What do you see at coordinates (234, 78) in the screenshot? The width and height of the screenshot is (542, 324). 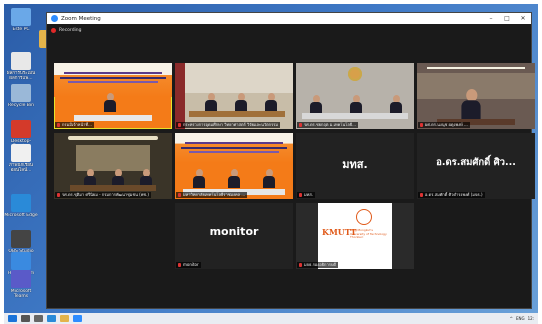 I see `wall-panel` at bounding box center [234, 78].